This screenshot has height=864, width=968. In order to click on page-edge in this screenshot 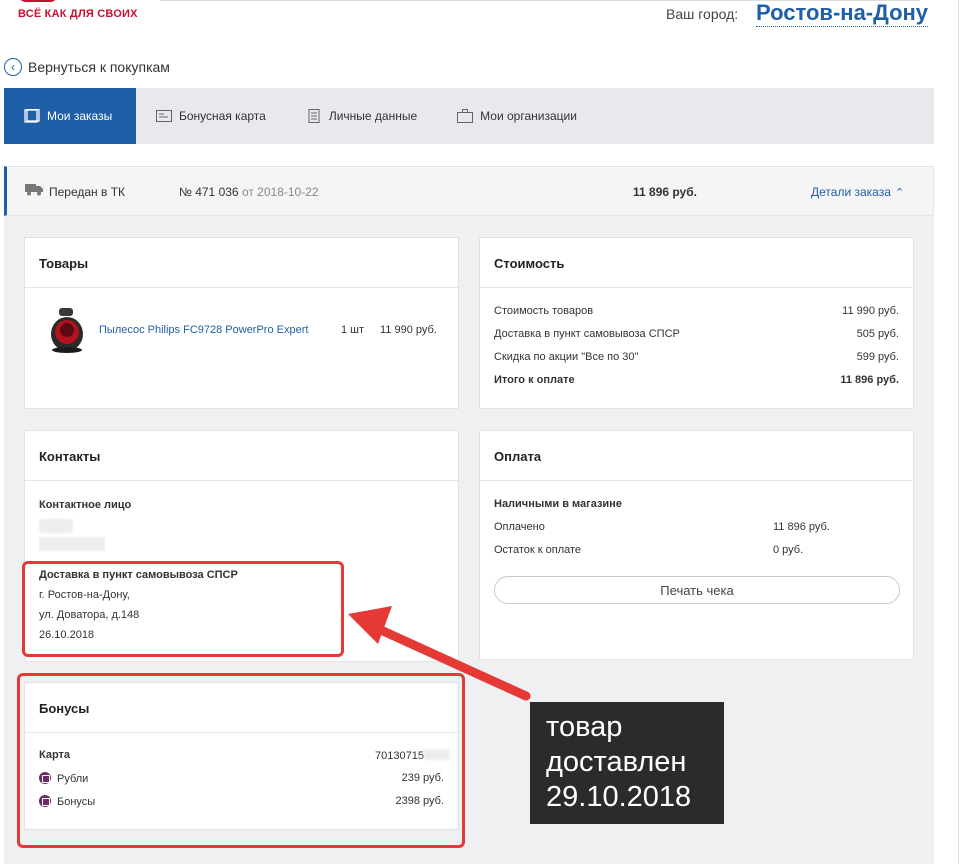, I will do `click(958, 432)`.